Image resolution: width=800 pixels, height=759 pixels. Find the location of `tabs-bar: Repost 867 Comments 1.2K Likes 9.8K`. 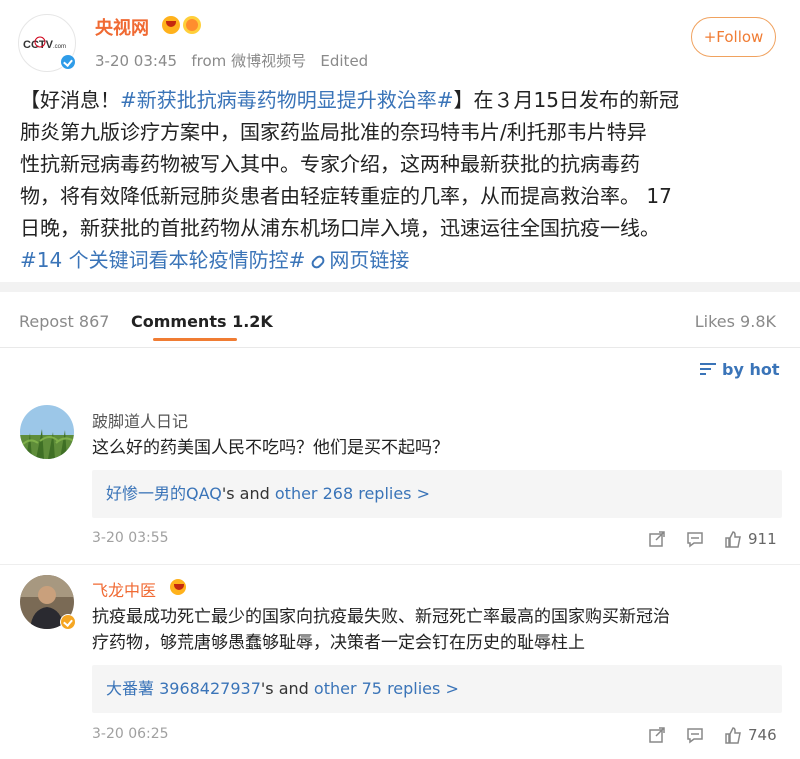

tabs-bar: Repost 867 Comments 1.2K Likes 9.8K is located at coordinates (400, 320).